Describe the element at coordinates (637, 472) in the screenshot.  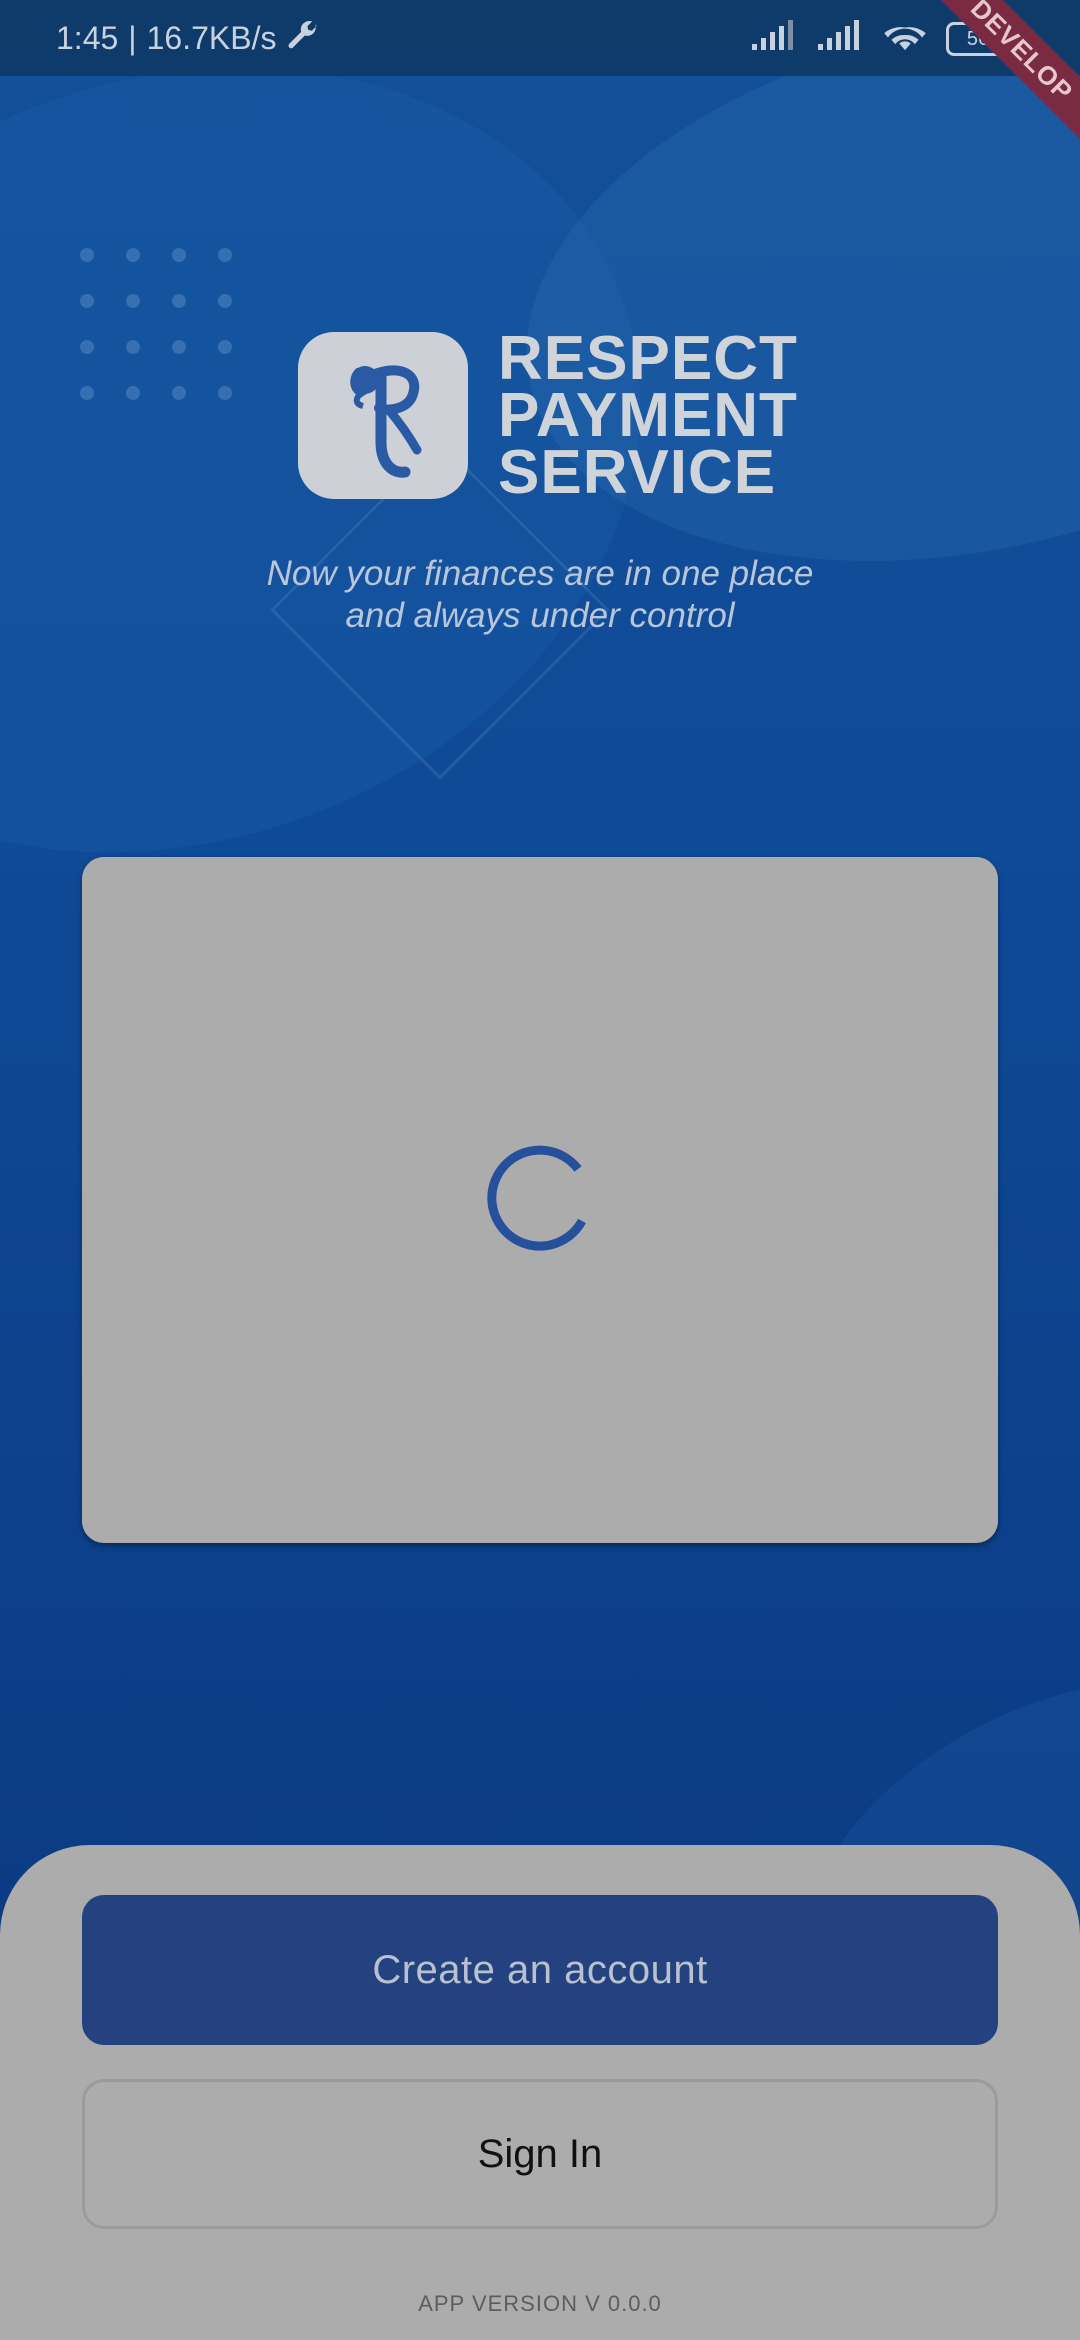
I see `logo-line: SERVICE` at that location.